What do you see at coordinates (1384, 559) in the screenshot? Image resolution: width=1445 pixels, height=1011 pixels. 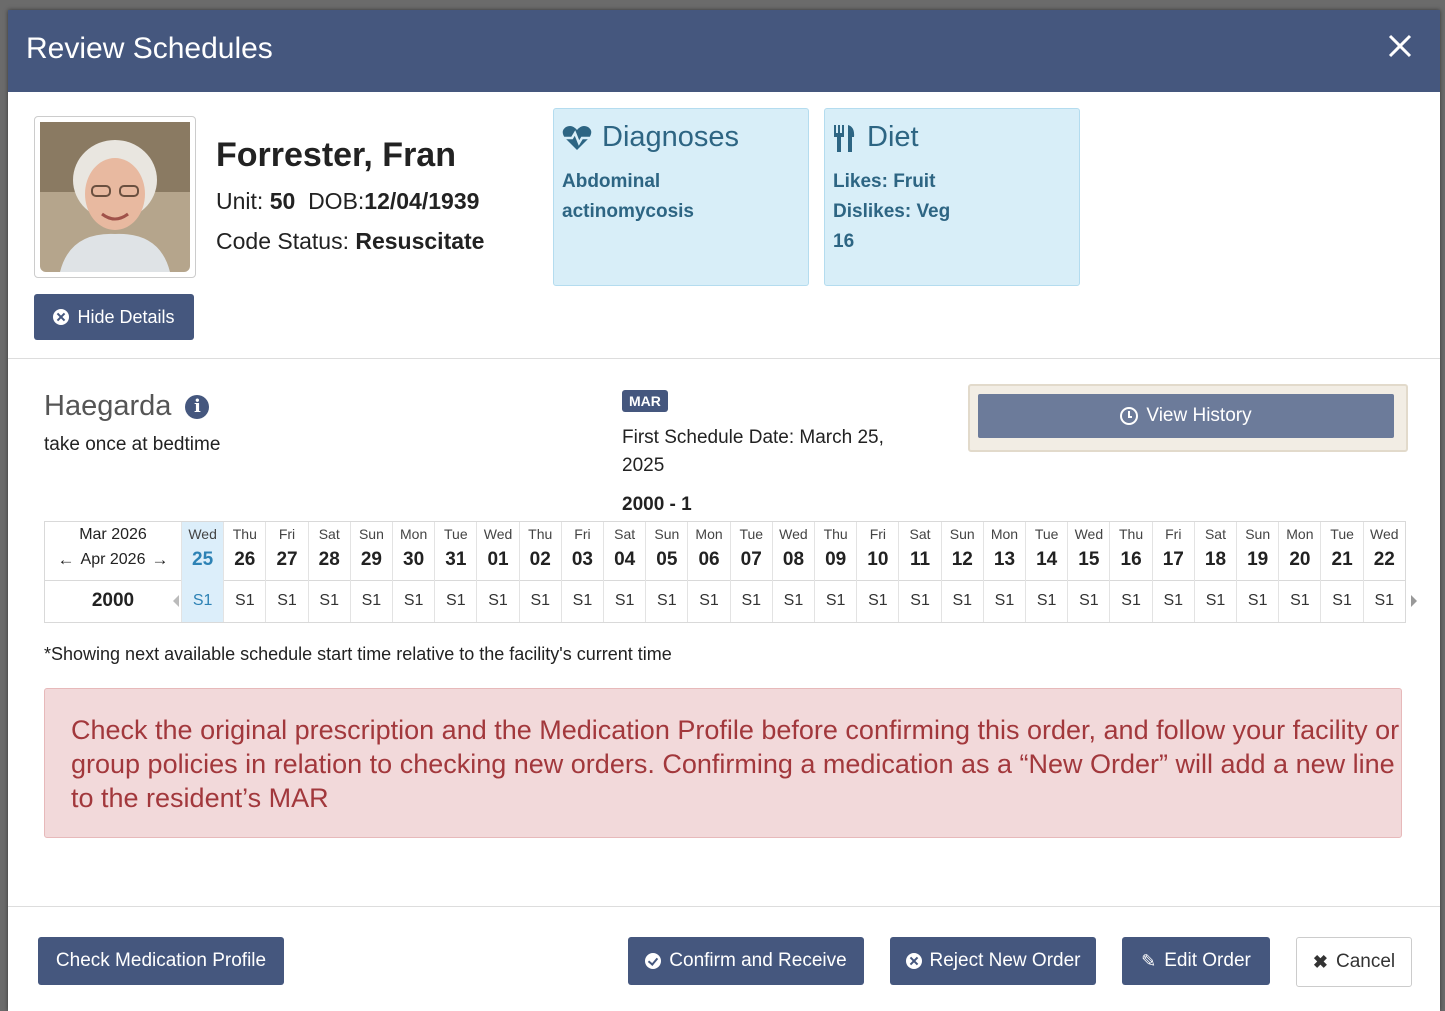 I see `day-date: 22` at bounding box center [1384, 559].